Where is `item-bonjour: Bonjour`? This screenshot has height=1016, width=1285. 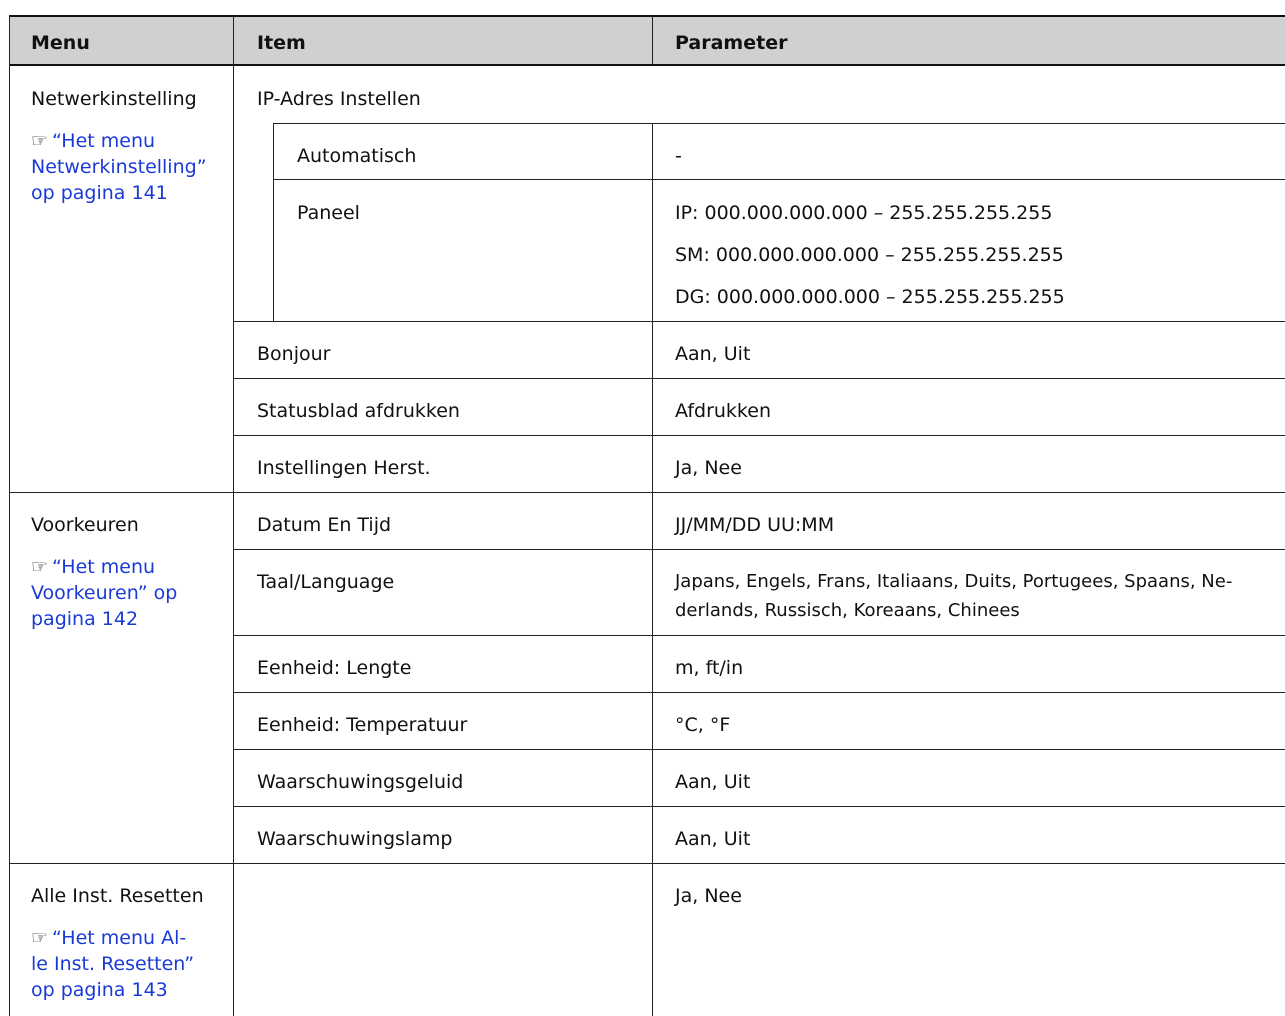 item-bonjour: Bonjour is located at coordinates (294, 354).